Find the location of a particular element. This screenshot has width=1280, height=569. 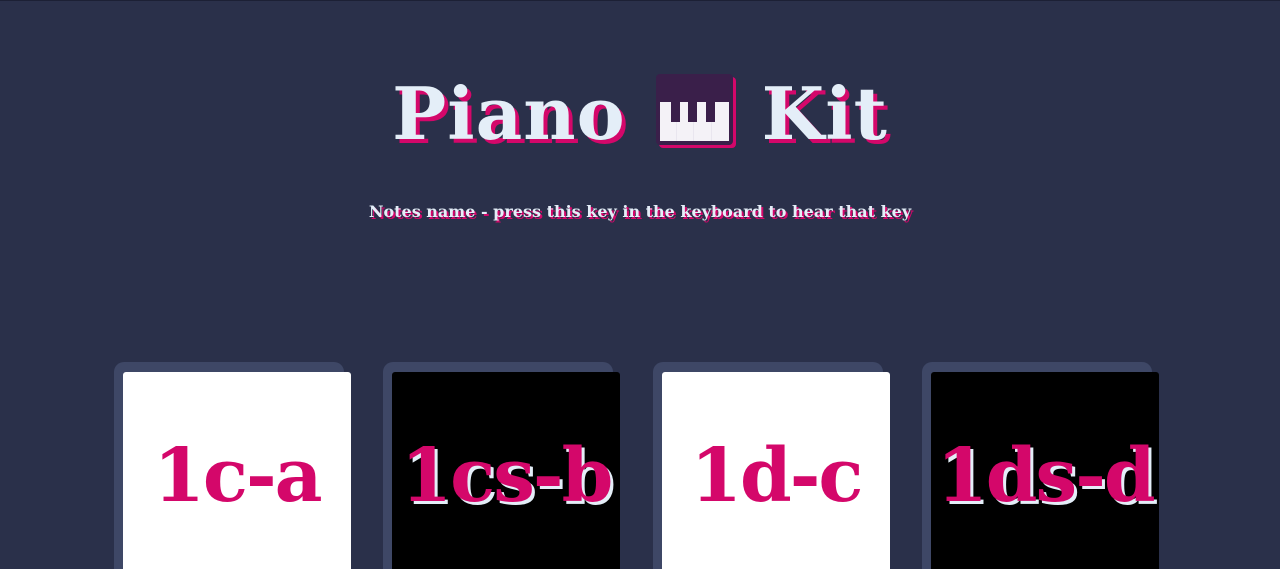

title-right-word: Kit is located at coordinates (824, 113).